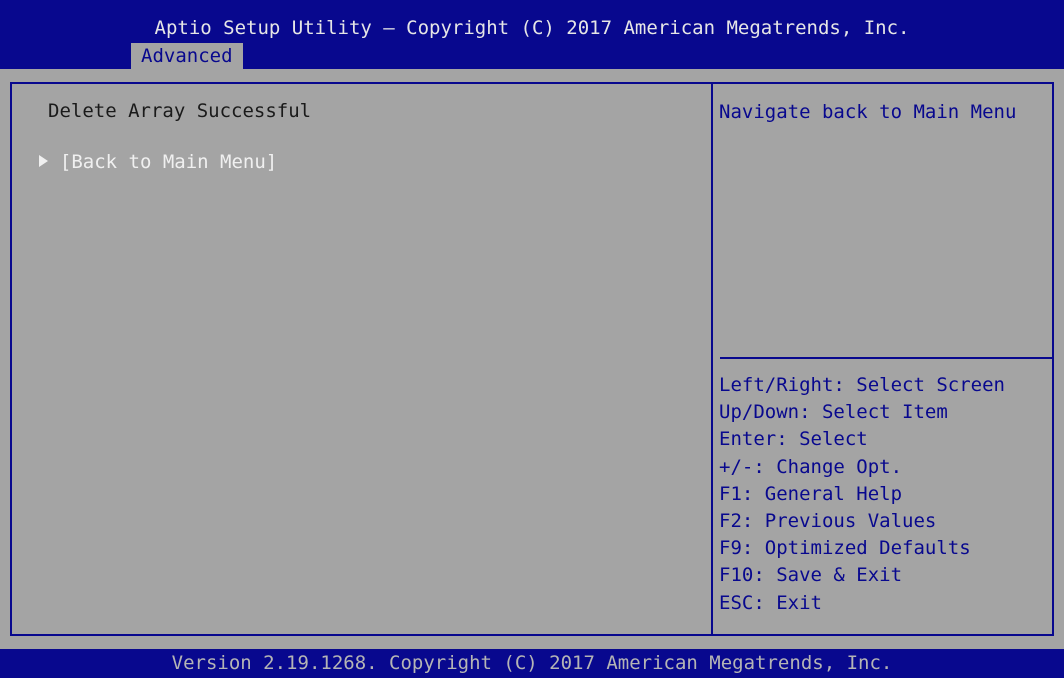  I want to click on key-legend-item: +/-: Change Opt., so click(811, 466).